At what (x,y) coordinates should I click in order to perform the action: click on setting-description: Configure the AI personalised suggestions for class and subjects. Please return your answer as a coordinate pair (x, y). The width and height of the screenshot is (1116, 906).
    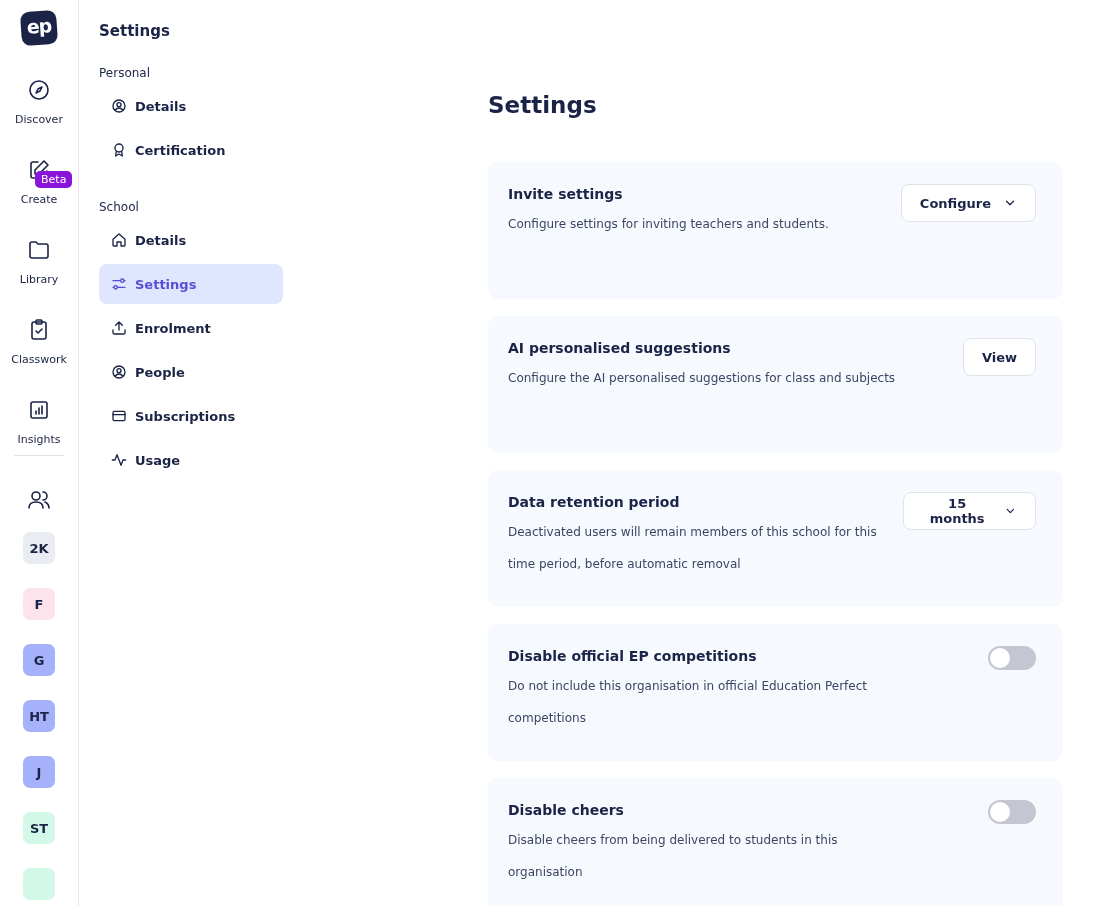
    Looking at the image, I should click on (702, 378).